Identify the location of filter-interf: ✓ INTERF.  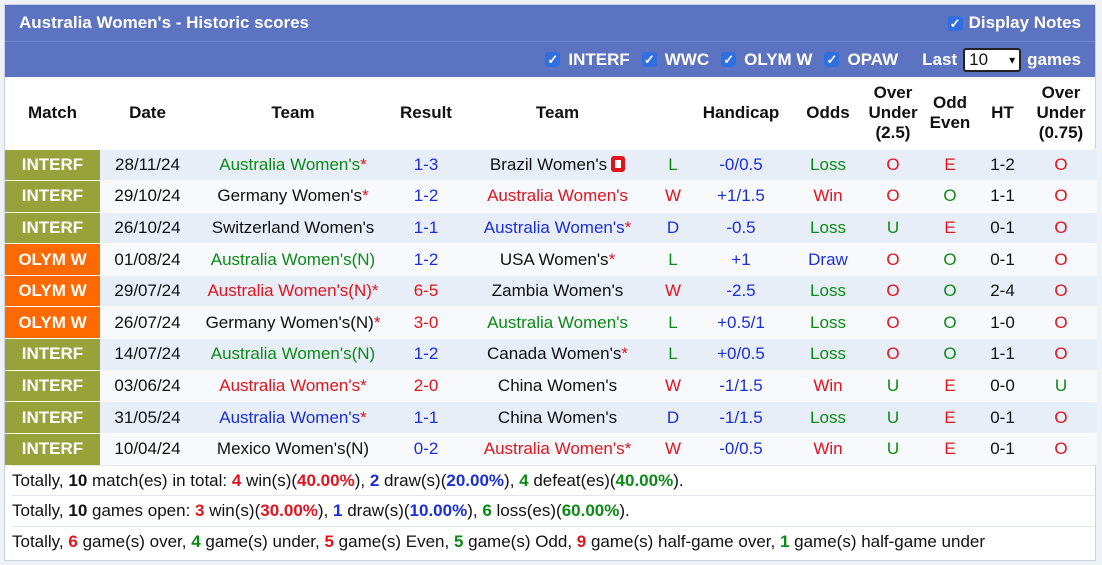
(587, 60).